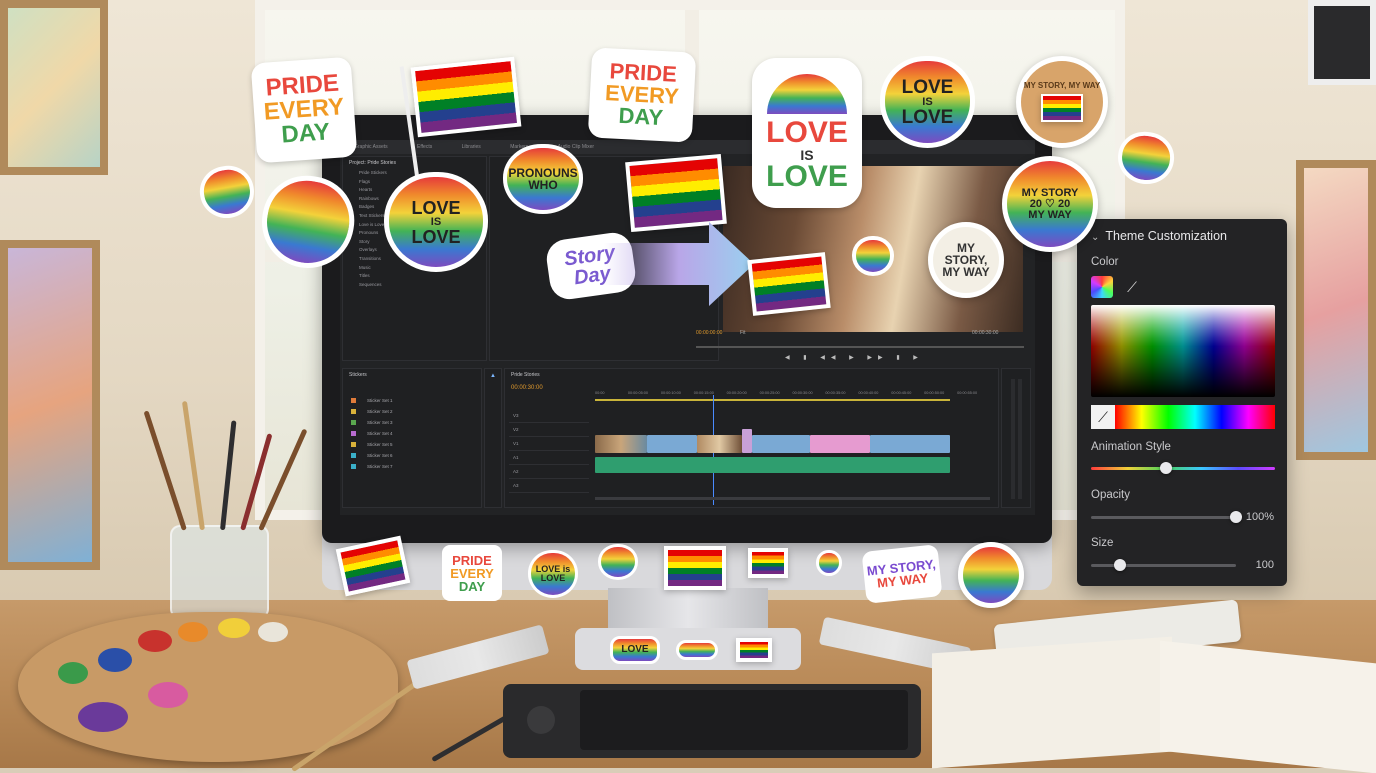  I want to click on bin-item: Sticker Set 2, so click(412, 411).